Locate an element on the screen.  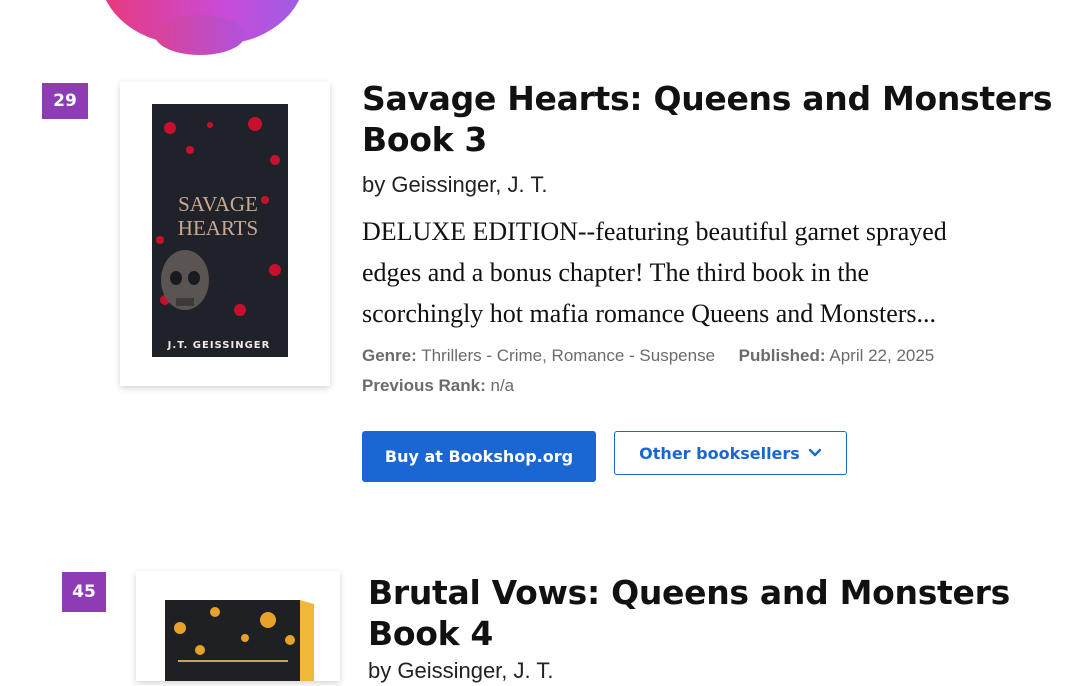
book-cover-image: SAVAGE HEARTS J.T. GEISSINGER is located at coordinates (271, 263).